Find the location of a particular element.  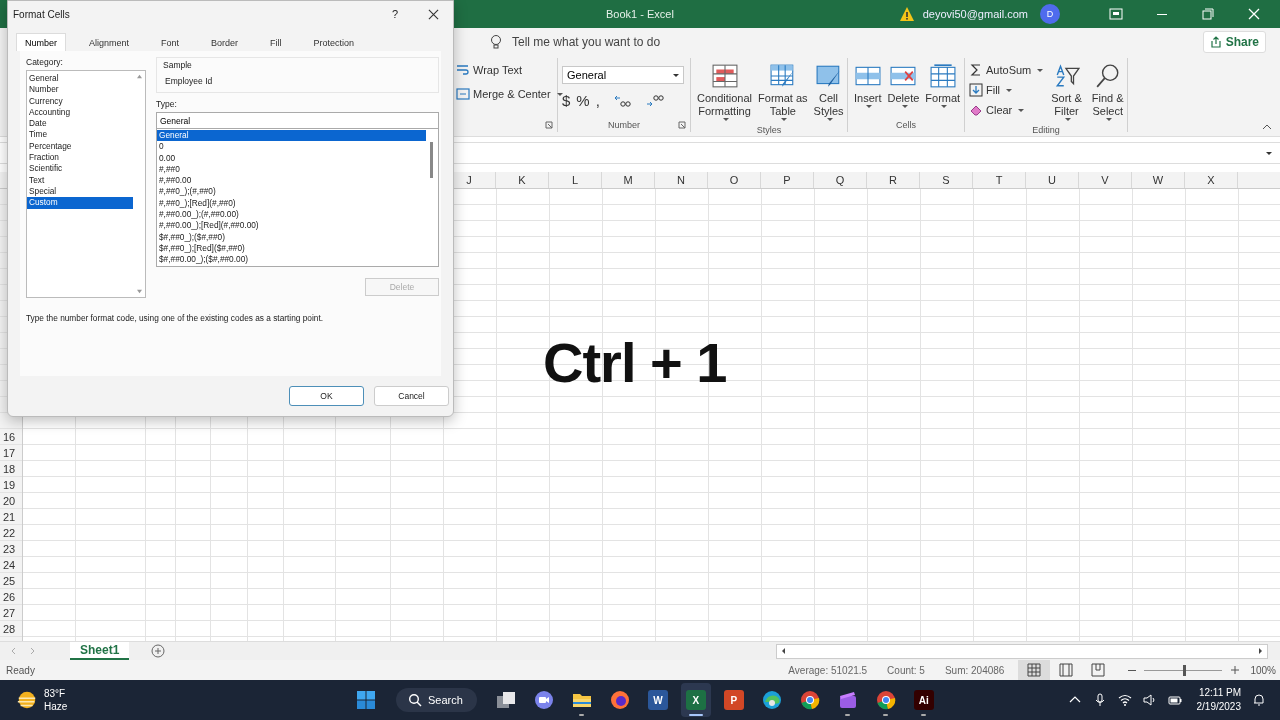

taskbar-search: Search is located at coordinates (436, 700).